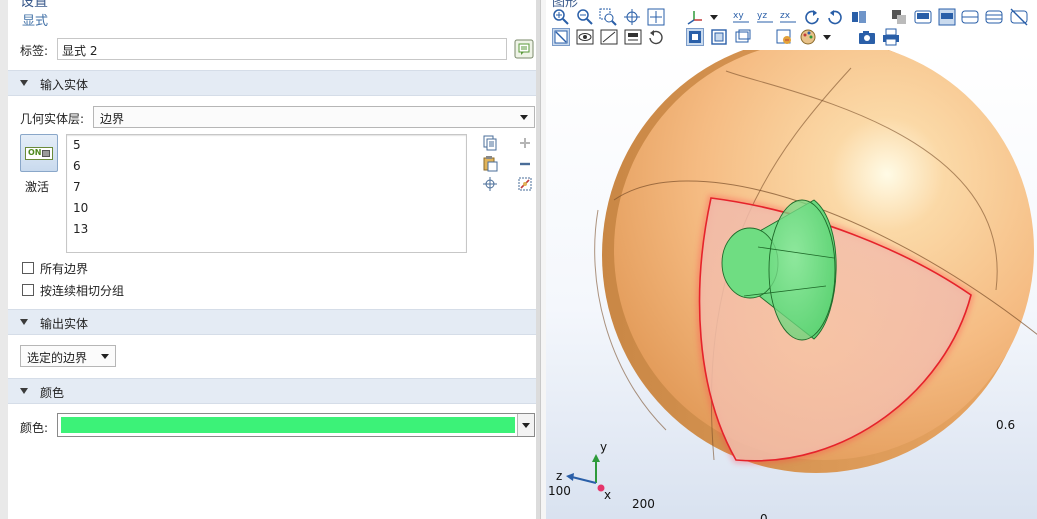 This screenshot has width=1037, height=519. Describe the element at coordinates (604, 447) in the screenshot. I see `axis-label-y: y` at that location.